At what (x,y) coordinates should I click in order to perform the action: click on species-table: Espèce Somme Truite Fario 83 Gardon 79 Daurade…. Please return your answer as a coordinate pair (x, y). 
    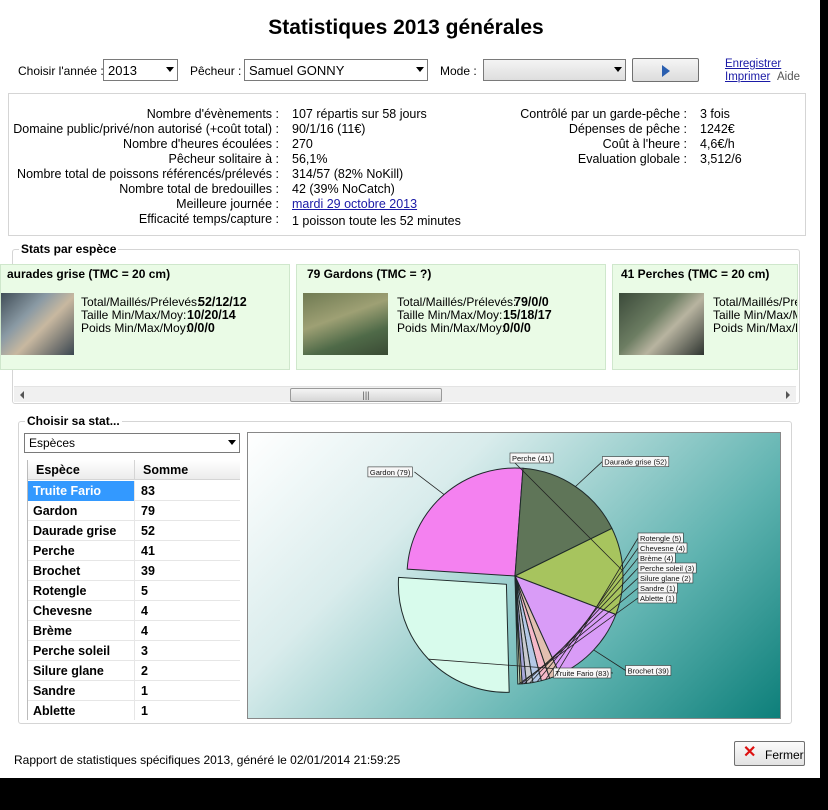
    Looking at the image, I should click on (133, 590).